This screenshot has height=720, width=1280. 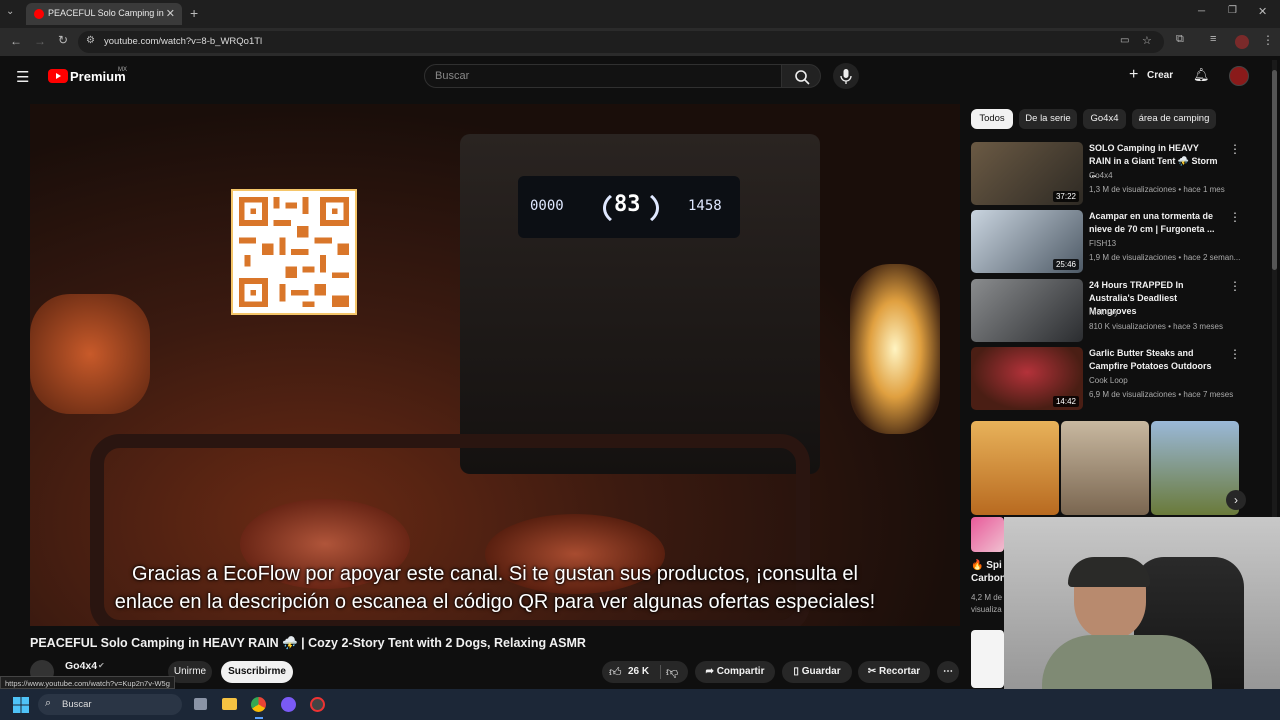 What do you see at coordinates (621, 42) in the screenshot?
I see `address-bar: ⚙ youtube.com/watch?v=8-b_WRQo1Tl ▭ ☆` at bounding box center [621, 42].